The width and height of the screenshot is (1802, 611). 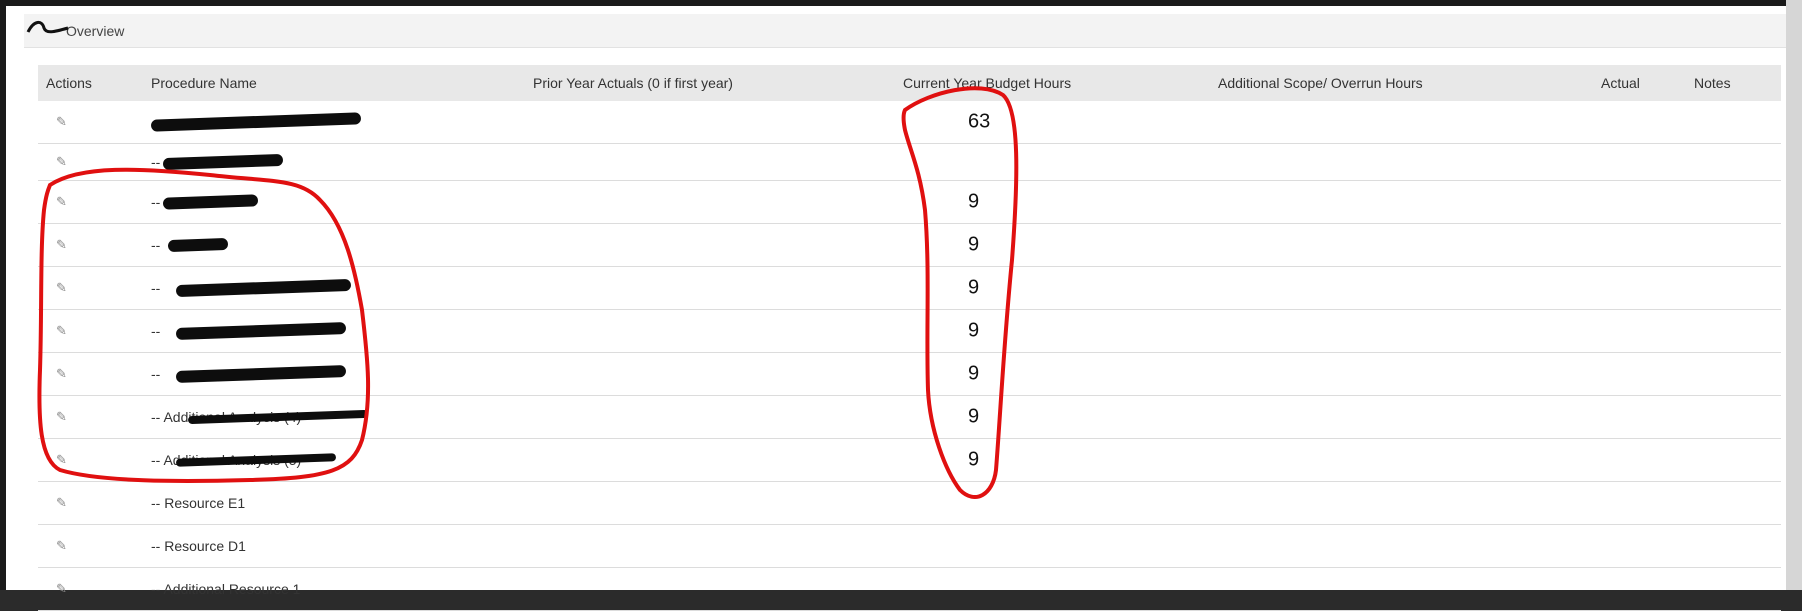 What do you see at coordinates (1320, 83) in the screenshot?
I see `col-additional-scope: Additional Scope/ Overrun Hours` at bounding box center [1320, 83].